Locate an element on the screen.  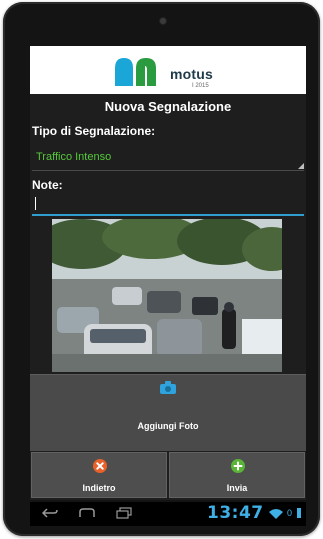
back-nav-icon is located at coordinates (50, 513).